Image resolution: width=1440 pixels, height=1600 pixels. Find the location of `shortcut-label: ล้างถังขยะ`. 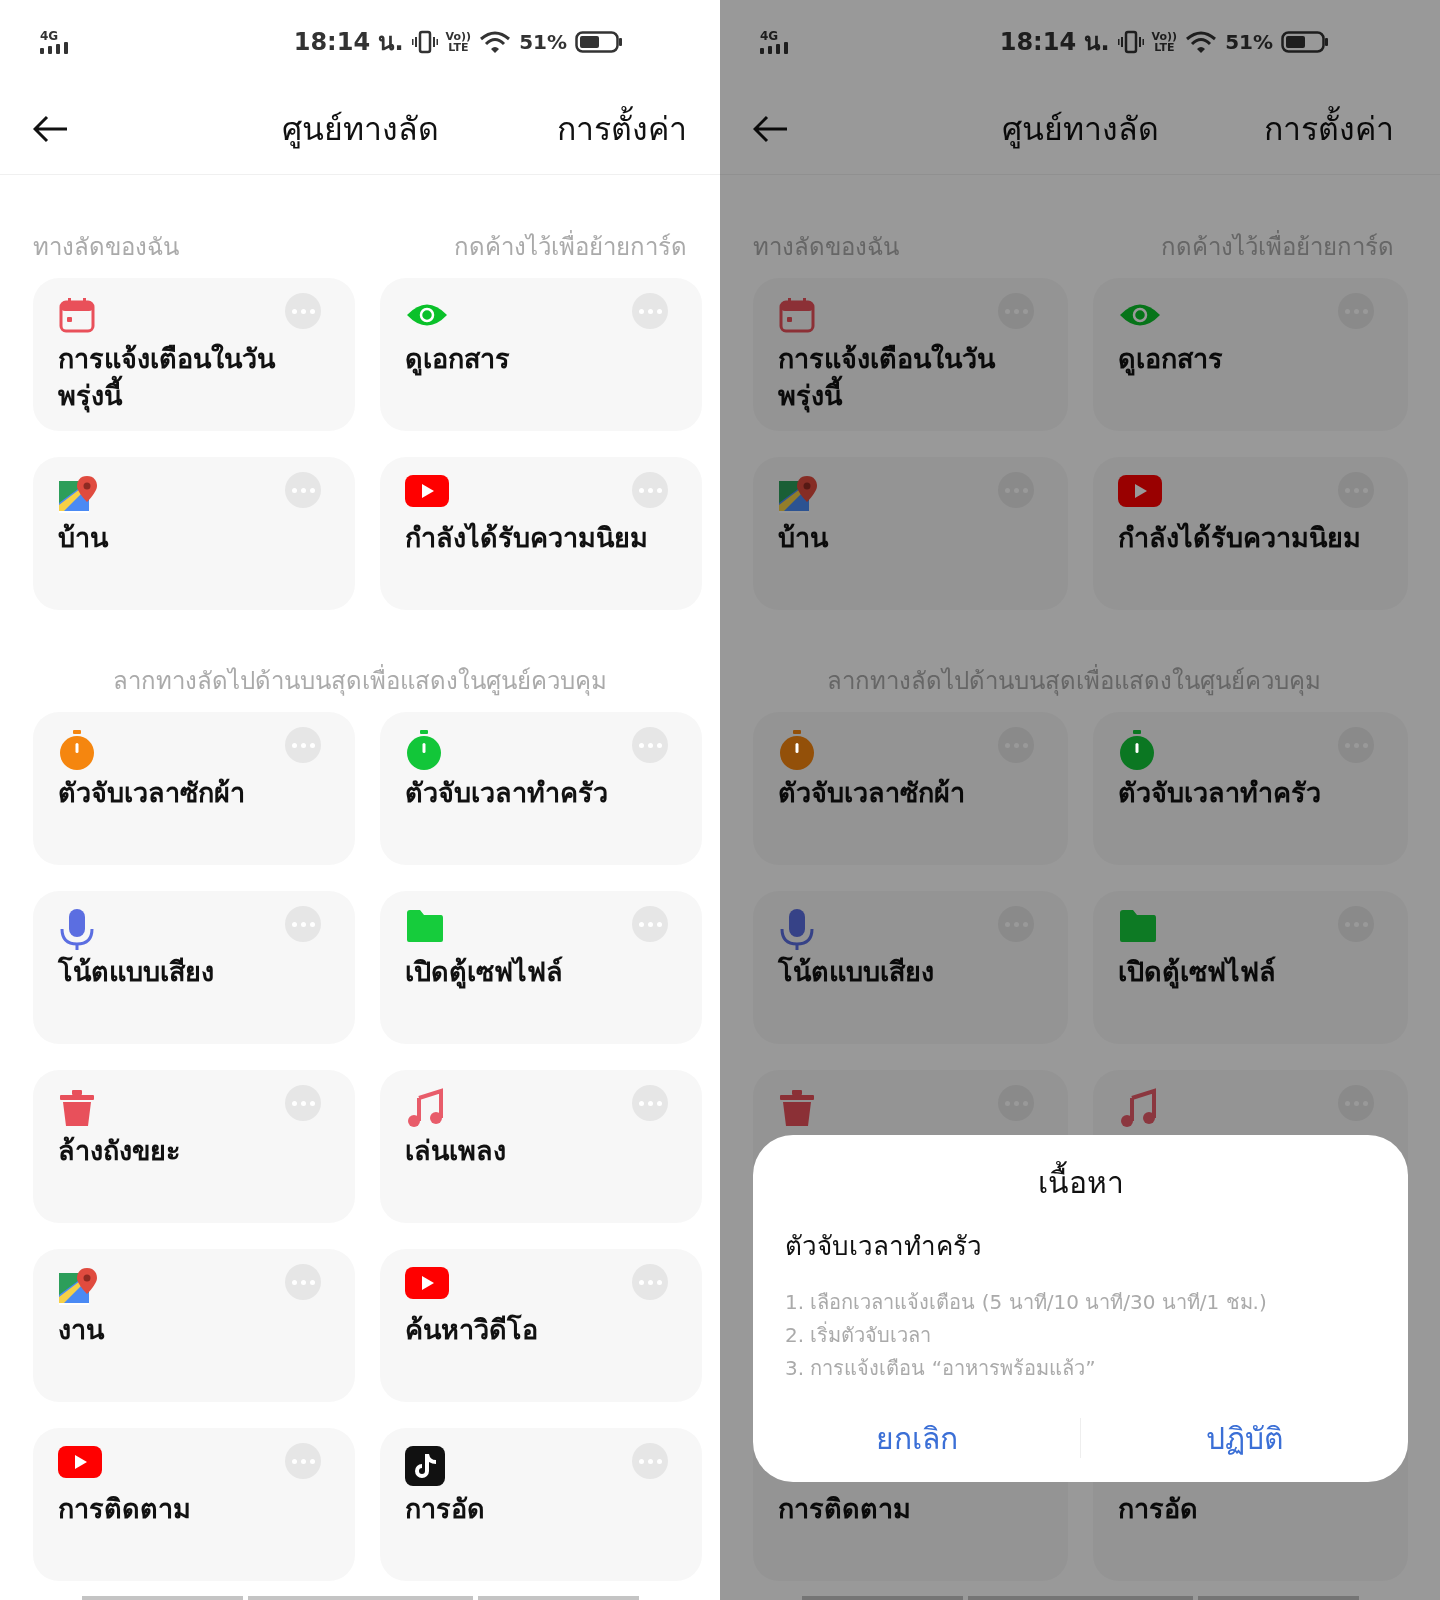

shortcut-label: ล้างถังขยะ is located at coordinates (120, 1151).